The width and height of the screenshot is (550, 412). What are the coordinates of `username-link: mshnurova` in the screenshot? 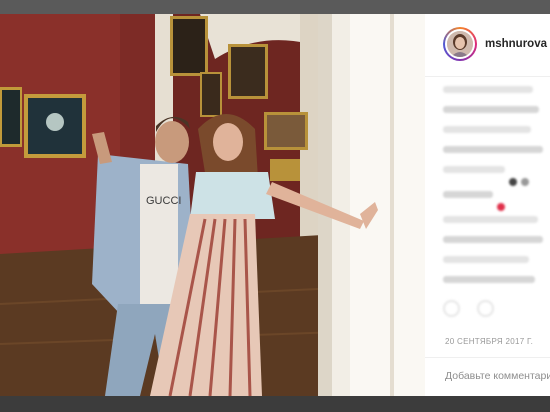 It's located at (516, 44).